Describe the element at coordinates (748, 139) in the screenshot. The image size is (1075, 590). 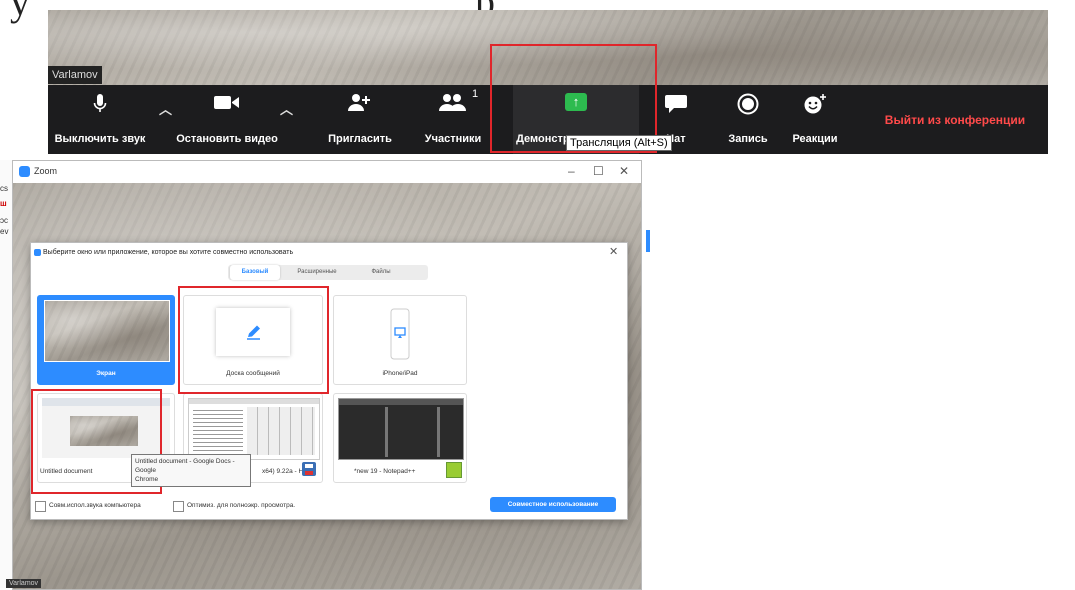
I see `record-label: Запись` at that location.